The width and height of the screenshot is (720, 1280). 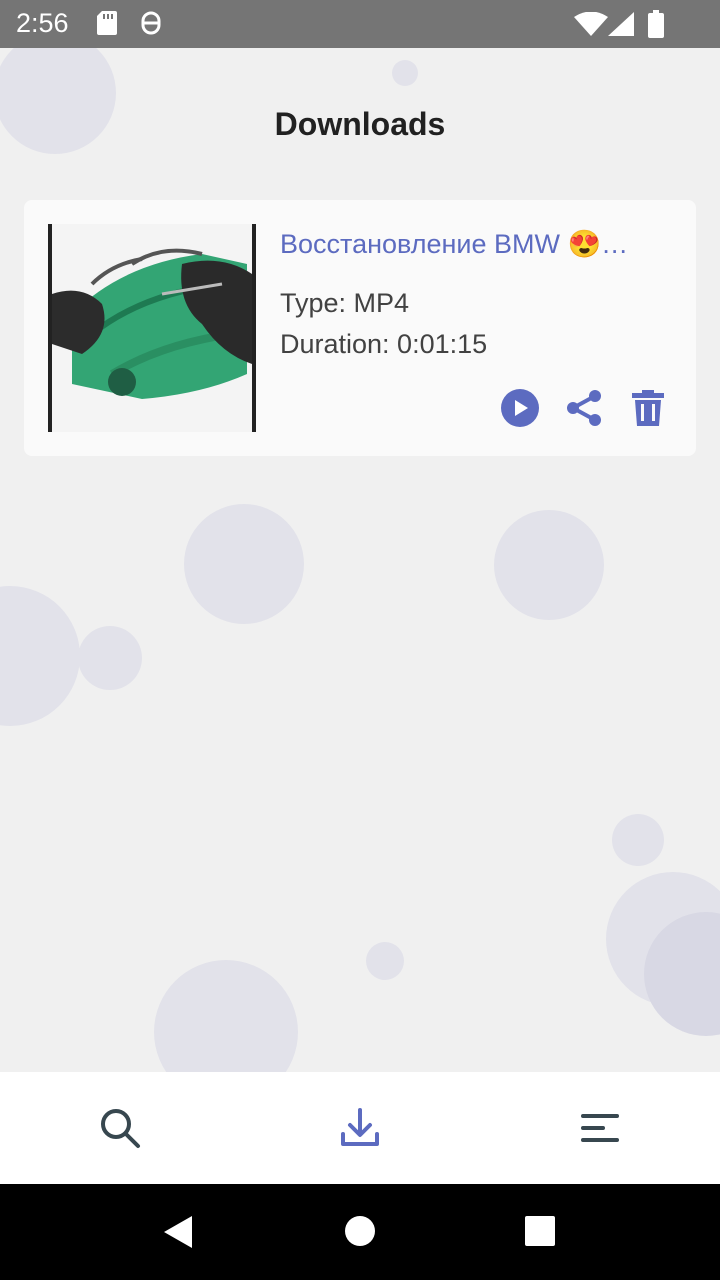 I want to click on home-icon, so click(x=360, y=1233).